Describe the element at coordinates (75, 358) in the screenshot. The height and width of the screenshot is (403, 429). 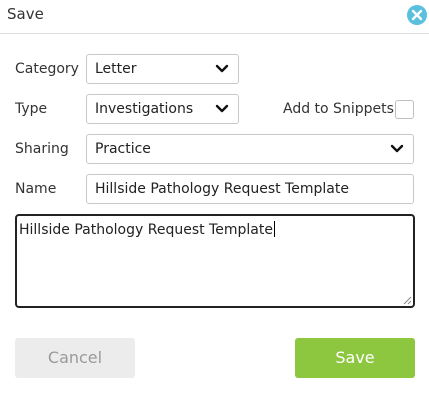
I see `cancel-button: Cancel` at that location.